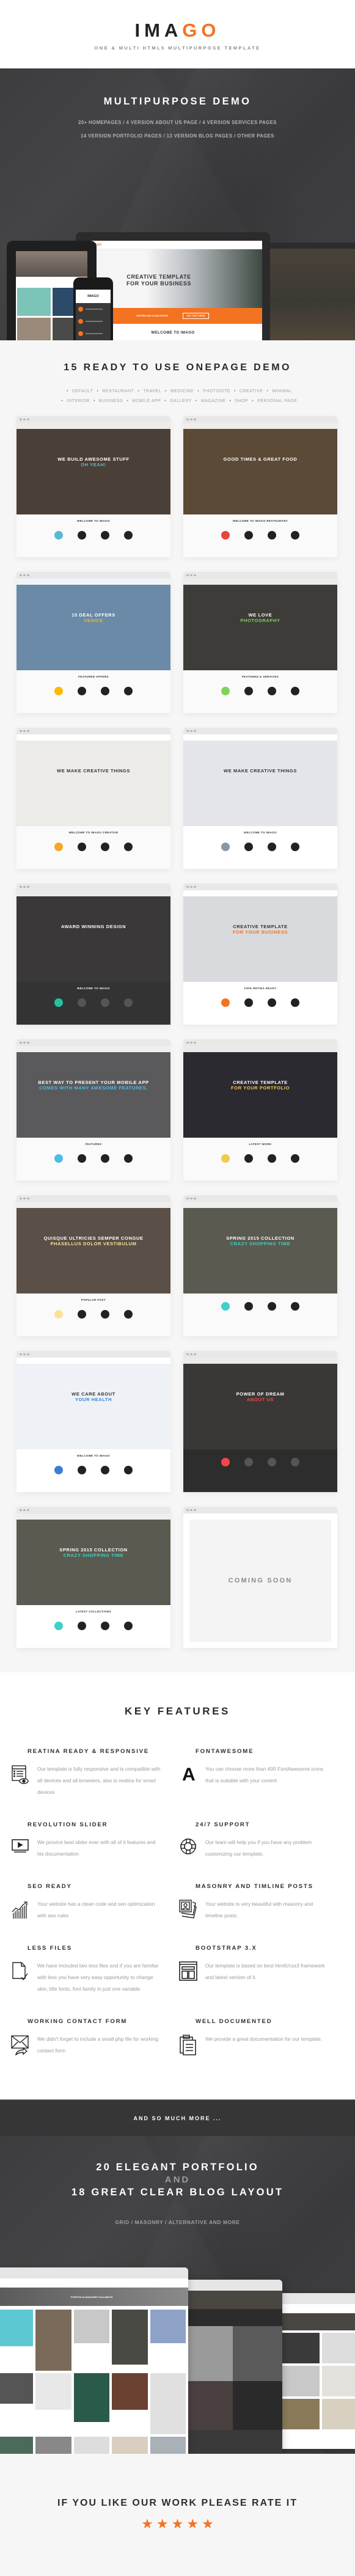  Describe the element at coordinates (93, 1421) in the screenshot. I see `demo-card-medicine: WE CARE ABOUT YOUR HEALTH WELCOME TO IMAGO` at that location.